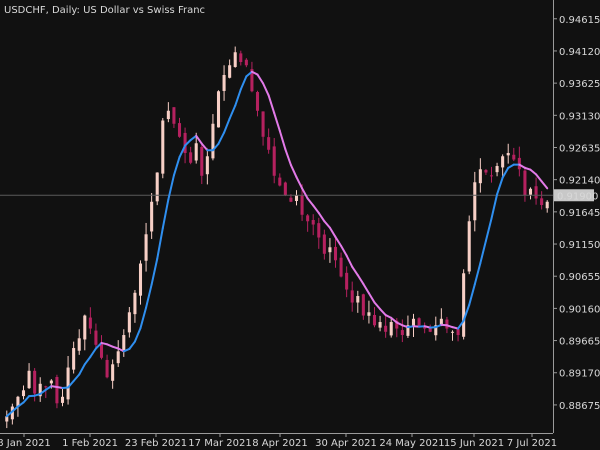  I want to click on x-tick-label: 1 Feb 2021, so click(90, 443).